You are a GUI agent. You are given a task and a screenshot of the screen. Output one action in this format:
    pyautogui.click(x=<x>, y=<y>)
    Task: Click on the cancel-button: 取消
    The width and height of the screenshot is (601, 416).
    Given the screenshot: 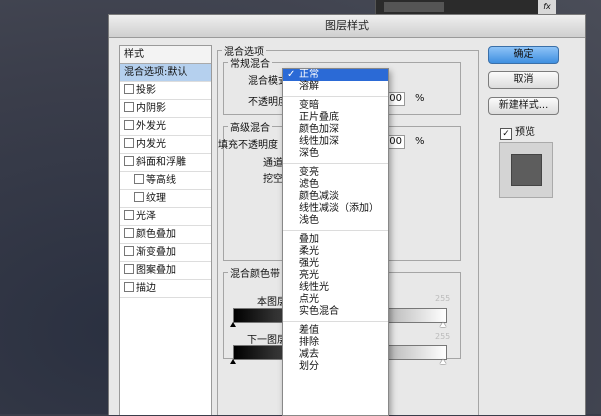 What is the action you would take?
    pyautogui.click(x=523, y=80)
    